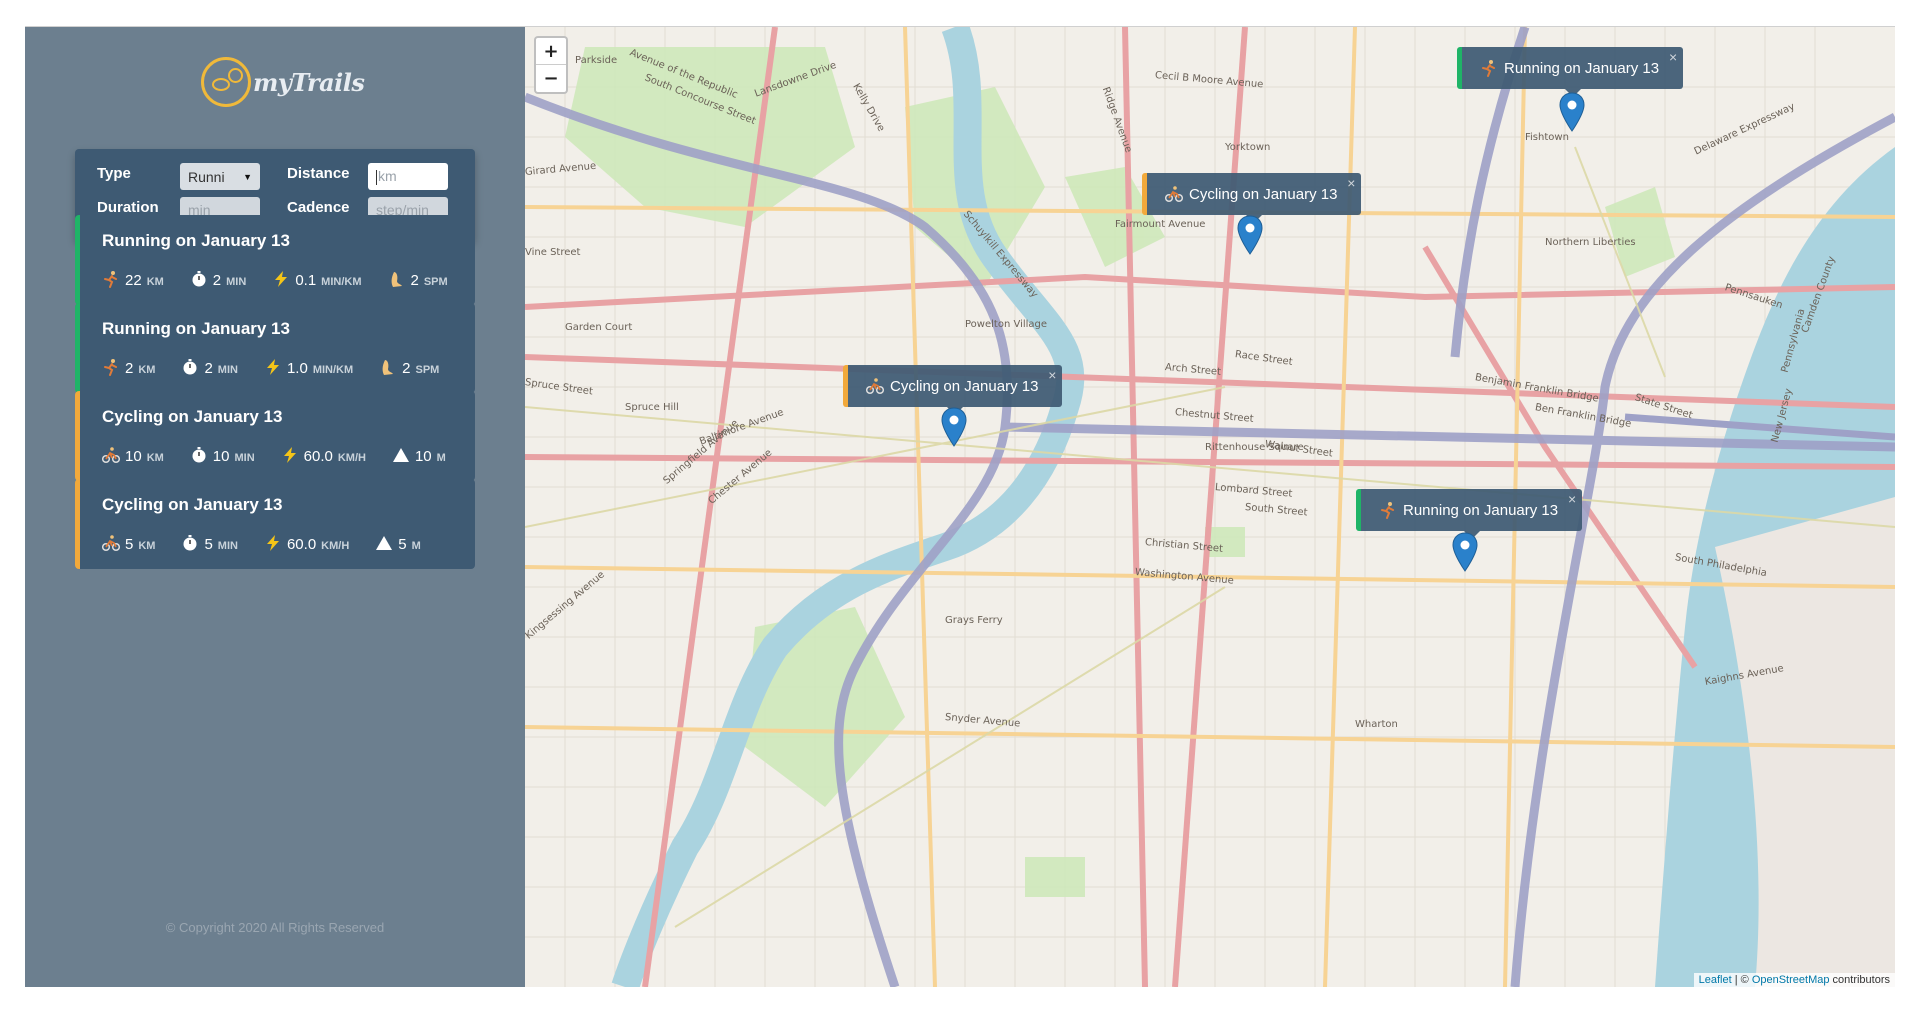 The height and width of the screenshot is (1010, 1920). What do you see at coordinates (1590, 242) in the screenshot?
I see `map-street-label: Northern Liberties` at bounding box center [1590, 242].